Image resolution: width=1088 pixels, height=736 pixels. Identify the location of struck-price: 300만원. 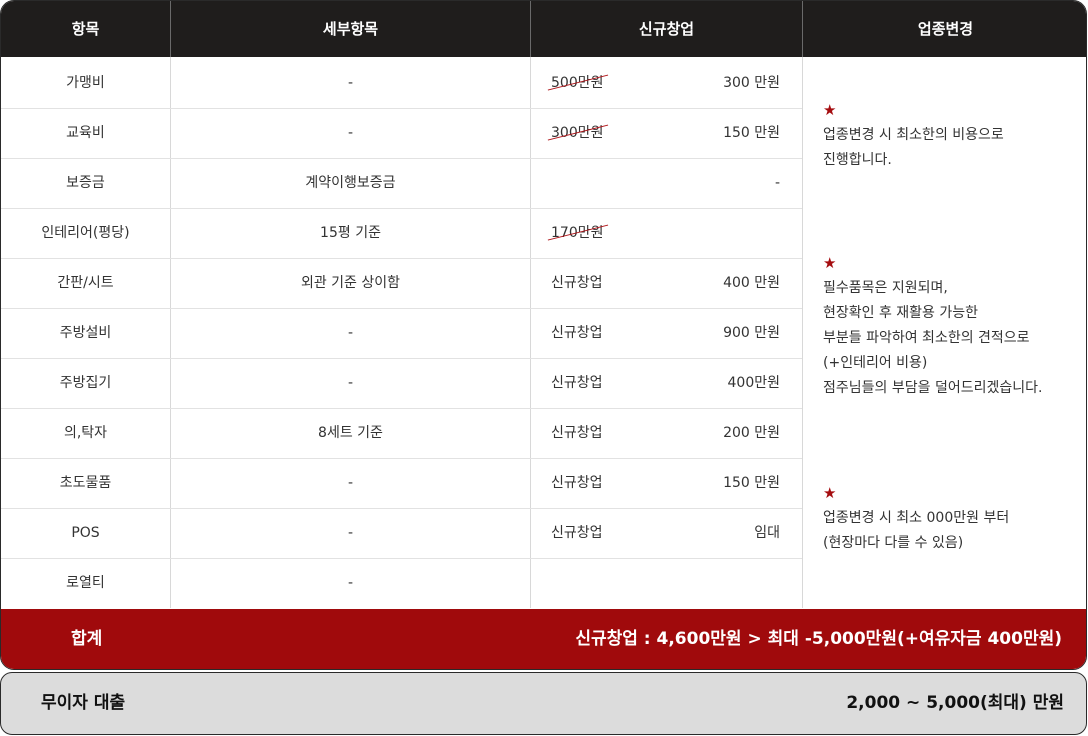
(577, 133).